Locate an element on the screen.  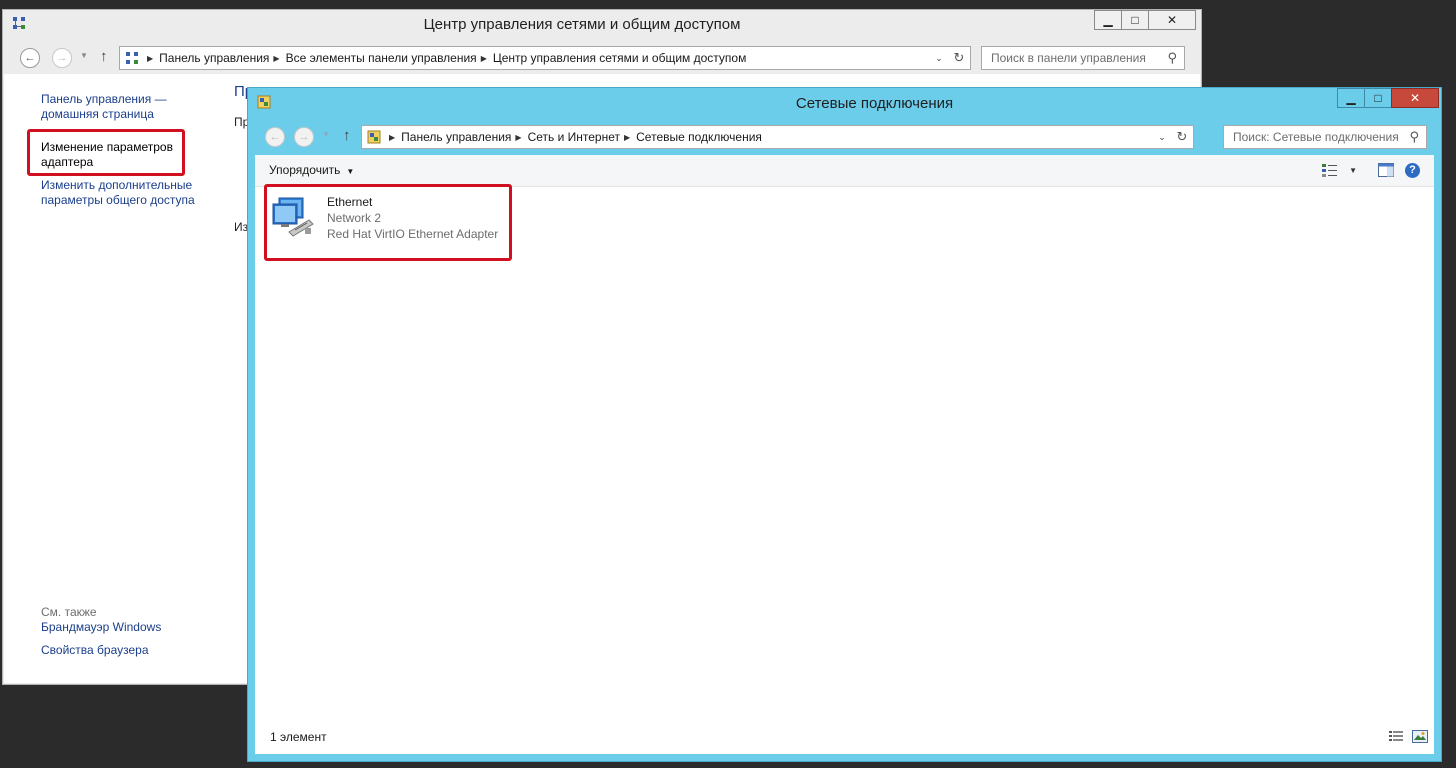
chevron-down-icon: ▼ is located at coordinates (350, 171).